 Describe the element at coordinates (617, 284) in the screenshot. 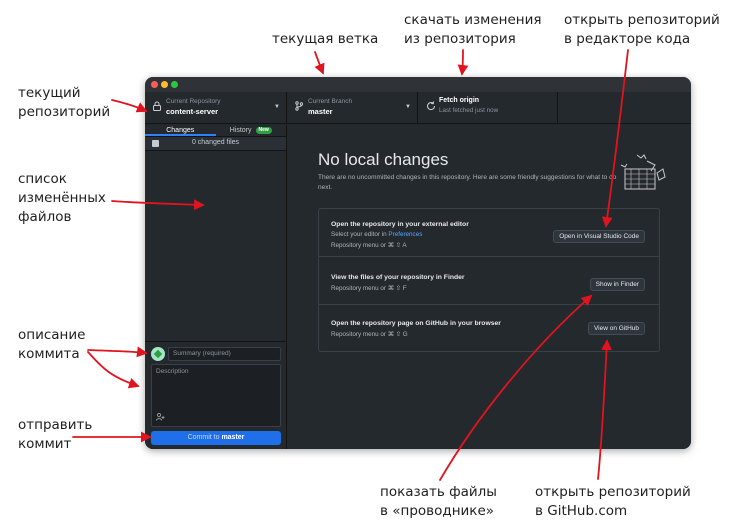

I see `show-in-finder-button: Show in Finder` at that location.